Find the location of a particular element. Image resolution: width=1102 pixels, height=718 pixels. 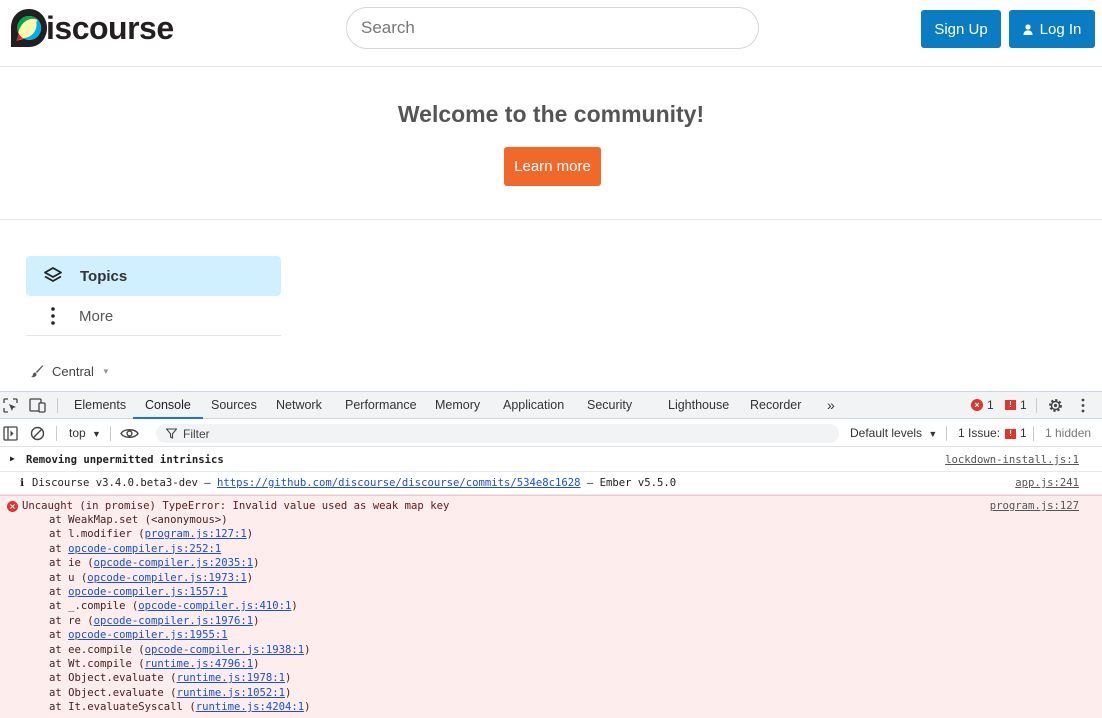

stack-frame-link: runtime.js:4204:1 is located at coordinates (250, 707).